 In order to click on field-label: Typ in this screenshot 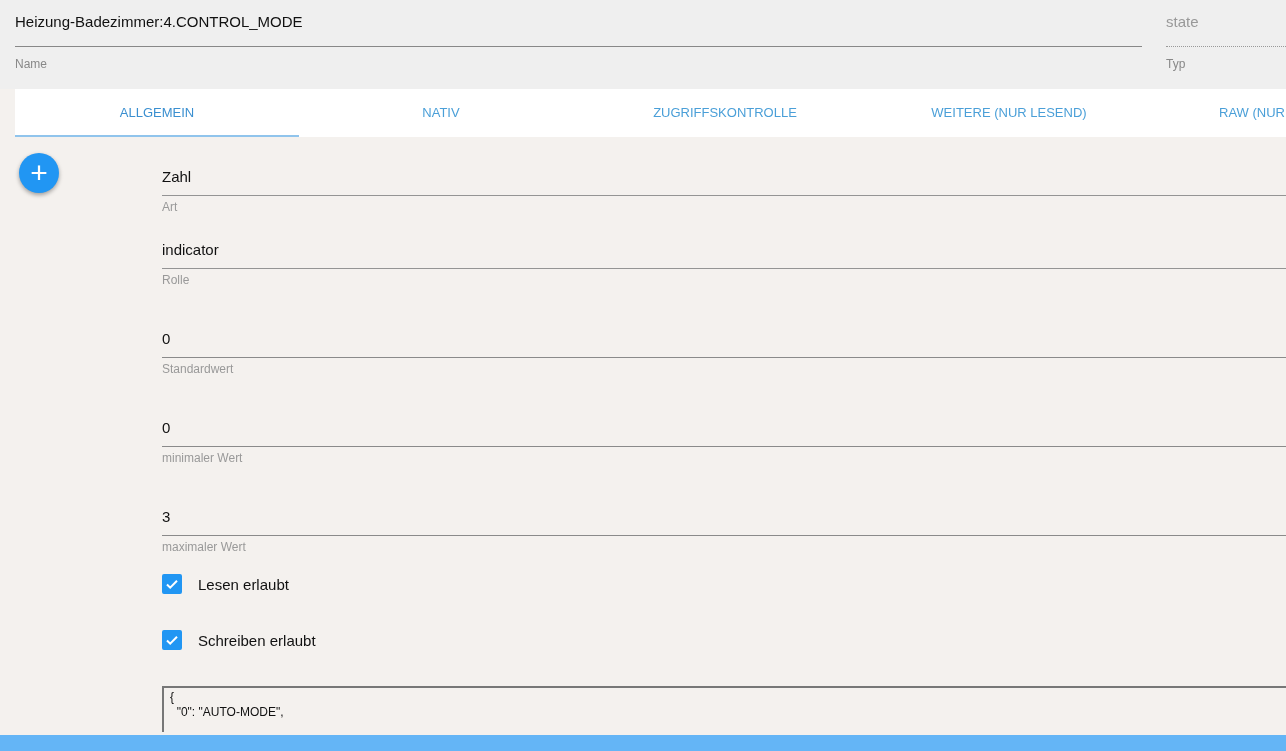, I will do `click(1176, 64)`.